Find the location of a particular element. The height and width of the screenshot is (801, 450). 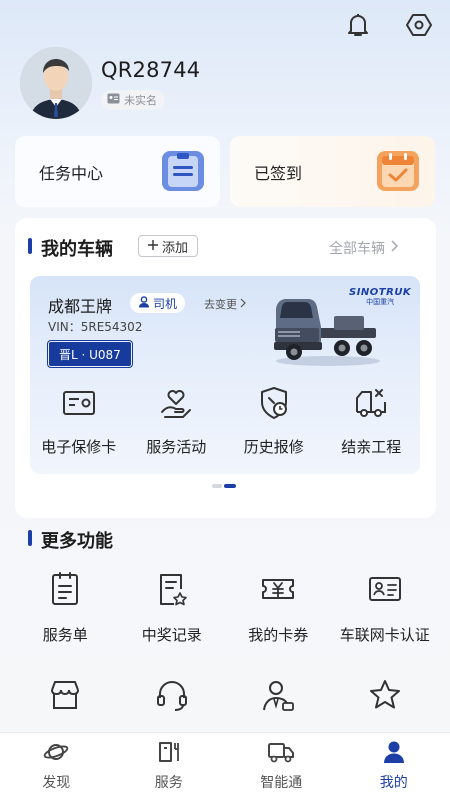

task-center-label: 任务中心 is located at coordinates (71, 172).